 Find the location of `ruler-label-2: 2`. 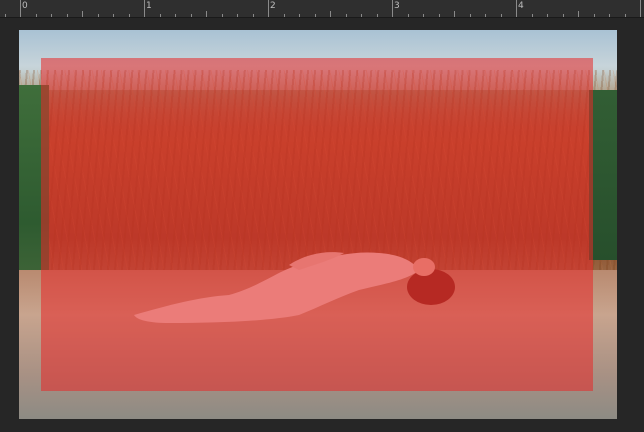

ruler-label-2: 2 is located at coordinates (273, 6).